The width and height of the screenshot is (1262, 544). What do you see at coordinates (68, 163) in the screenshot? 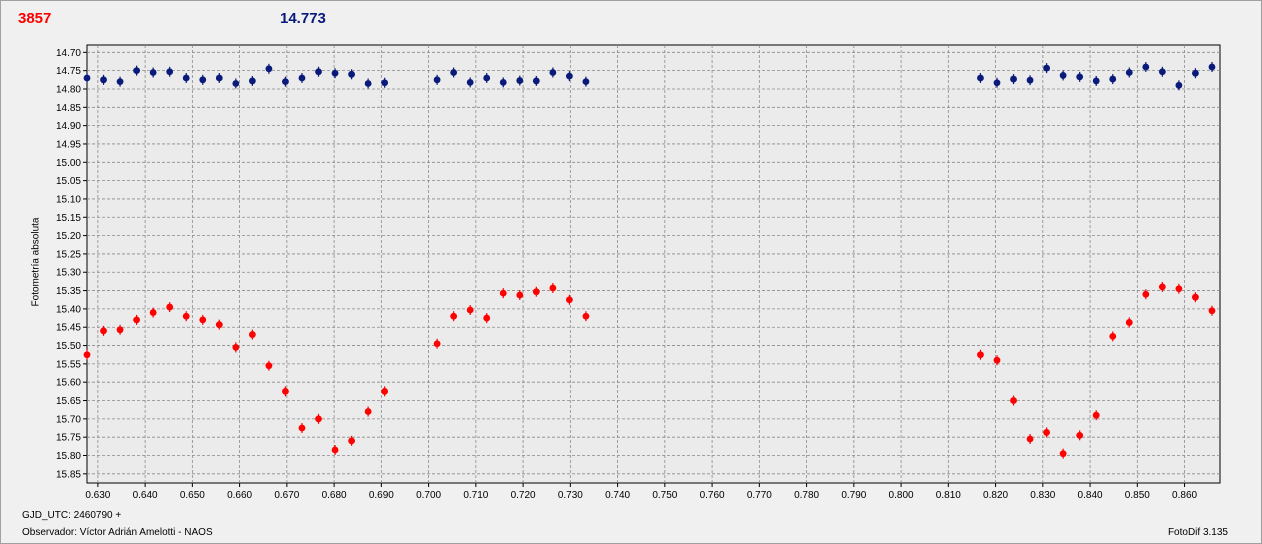
I see `y-tick-label: 15.00` at bounding box center [68, 163].